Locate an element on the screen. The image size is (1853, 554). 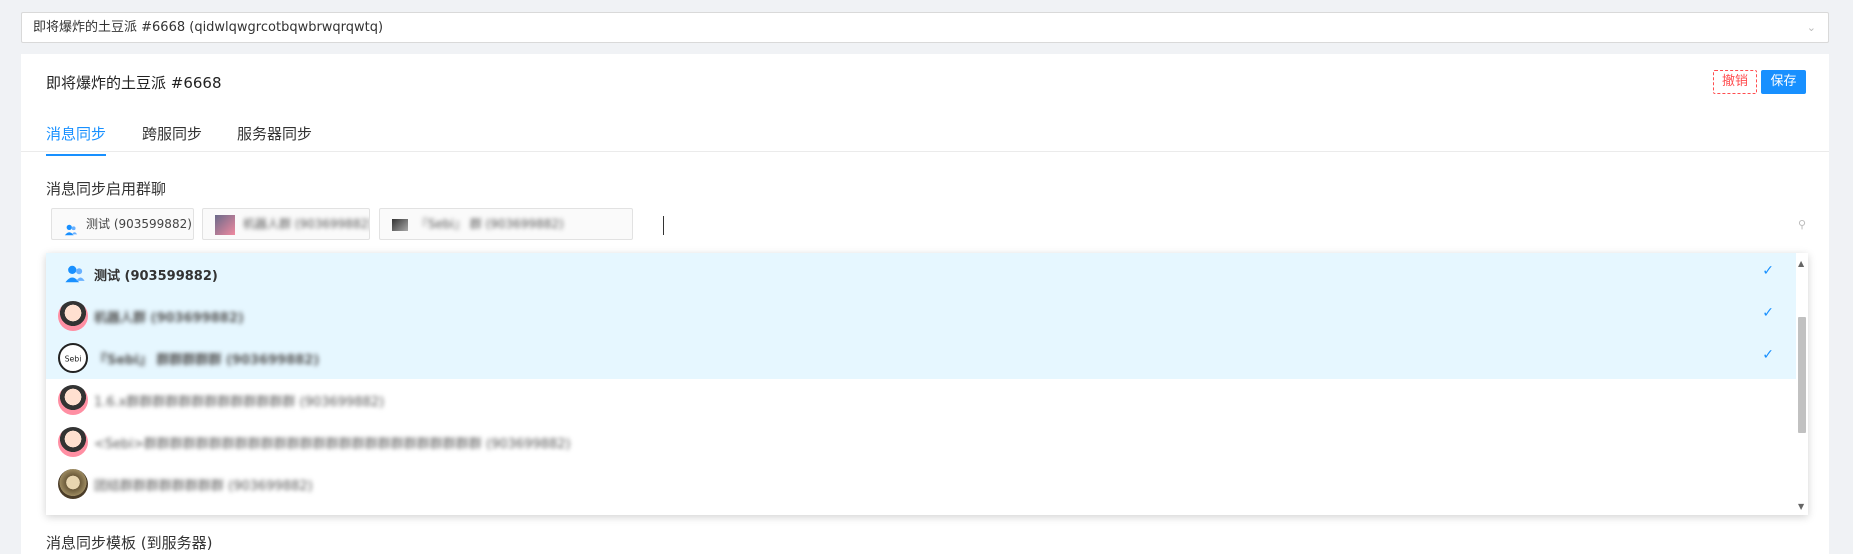
option-label: 1.6.x群群群群群群群群群群群群群 (903699882) is located at coordinates (239, 402).